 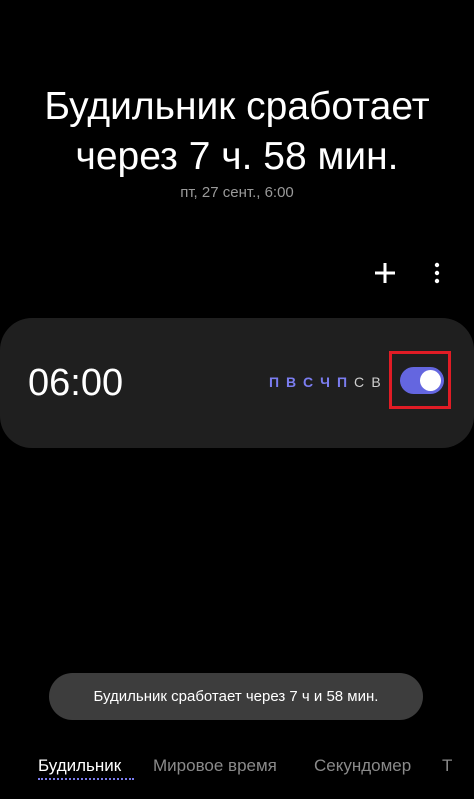 I want to click on weekday-thu: Ч, so click(x=325, y=382).